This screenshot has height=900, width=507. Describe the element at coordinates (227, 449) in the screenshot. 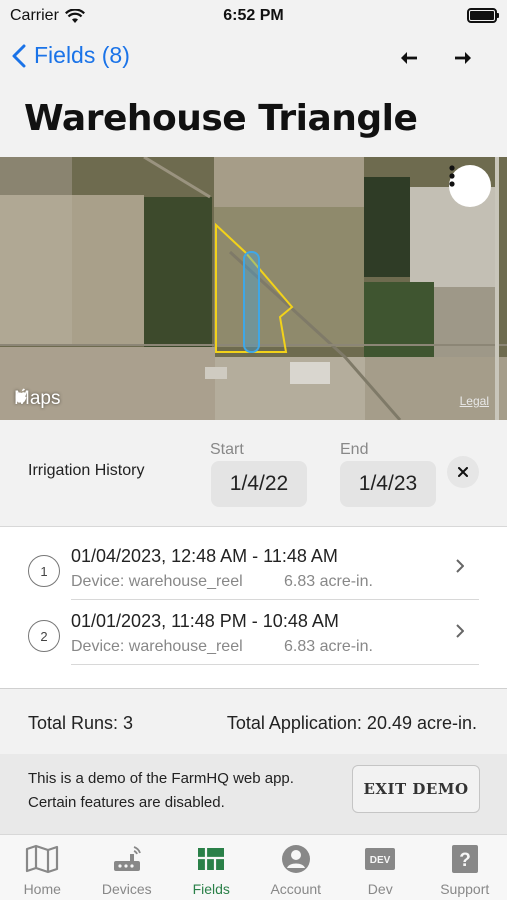

I see `start-date-label: Start` at that location.